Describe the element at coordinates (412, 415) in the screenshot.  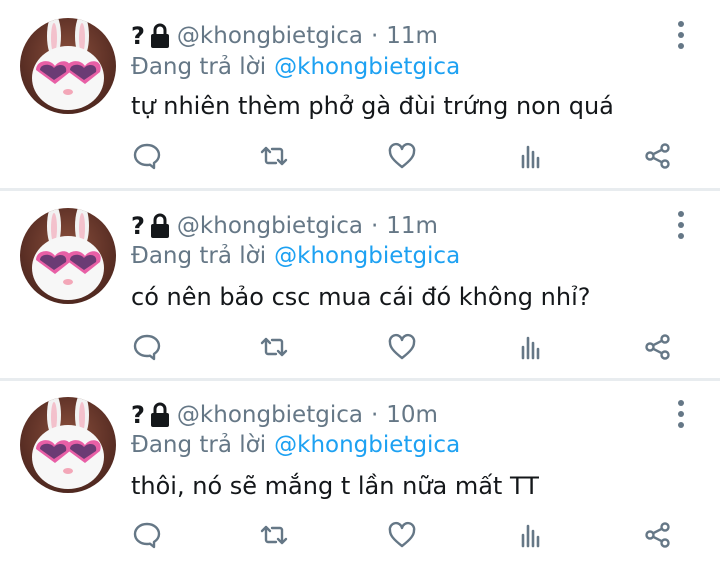
I see `timestamp: 10m` at that location.